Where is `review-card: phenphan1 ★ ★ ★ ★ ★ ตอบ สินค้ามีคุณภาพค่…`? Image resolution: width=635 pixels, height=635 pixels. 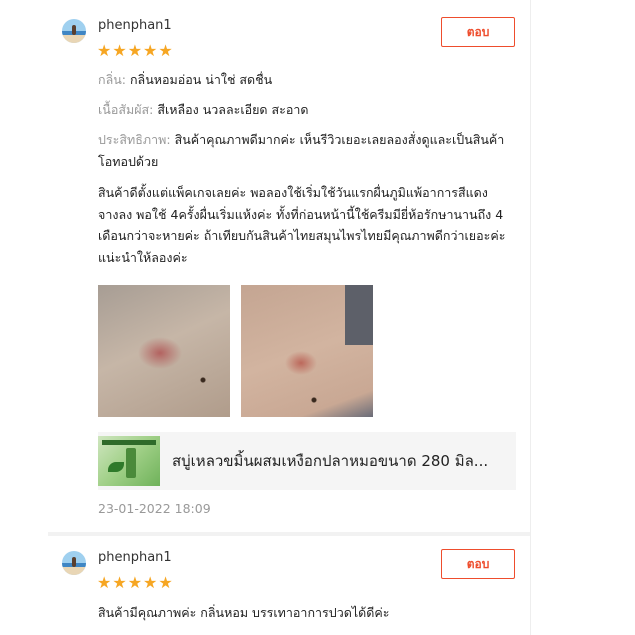 review-card: phenphan1 ★ ★ ★ ★ ★ ตอบ สินค้ามีคุณภาพค่… is located at coordinates (289, 585).